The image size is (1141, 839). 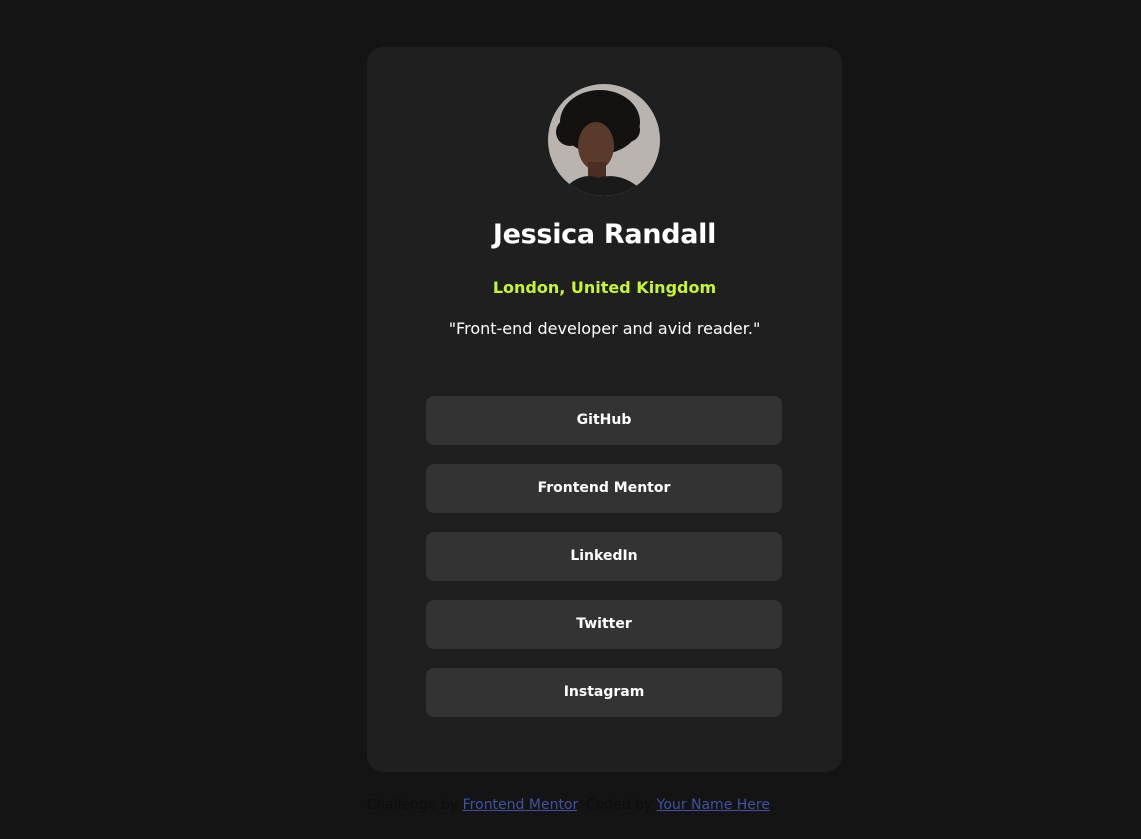 What do you see at coordinates (412, 805) in the screenshot?
I see `footer-prefix: Challenge by` at bounding box center [412, 805].